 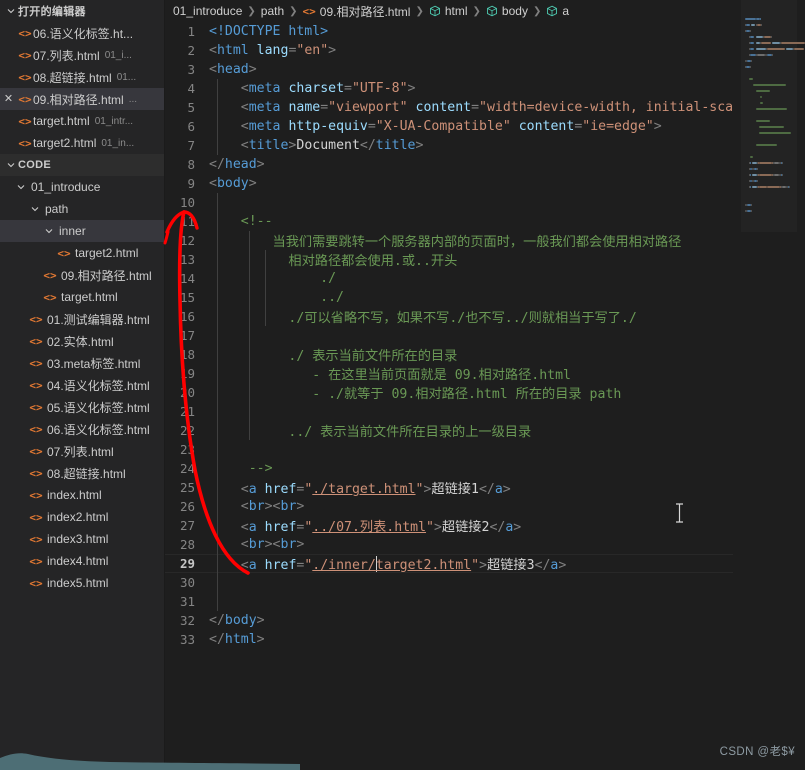 I want to click on tree-folder-inner: inner, so click(x=82, y=231).